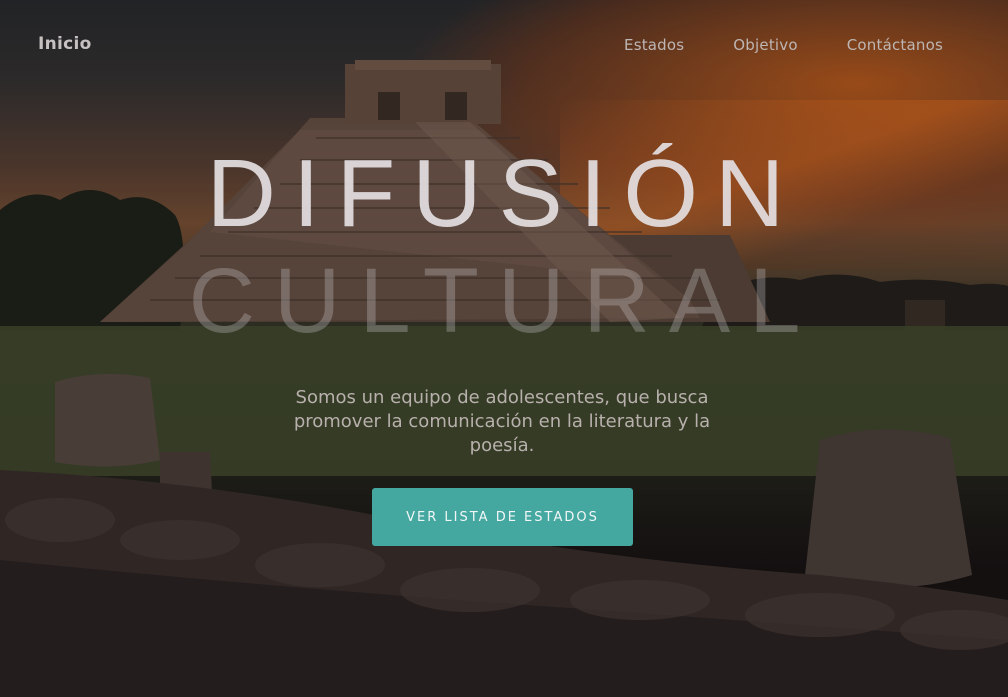  I want to click on nav-links: Estados Objetivo Contáctanos, so click(783, 45).